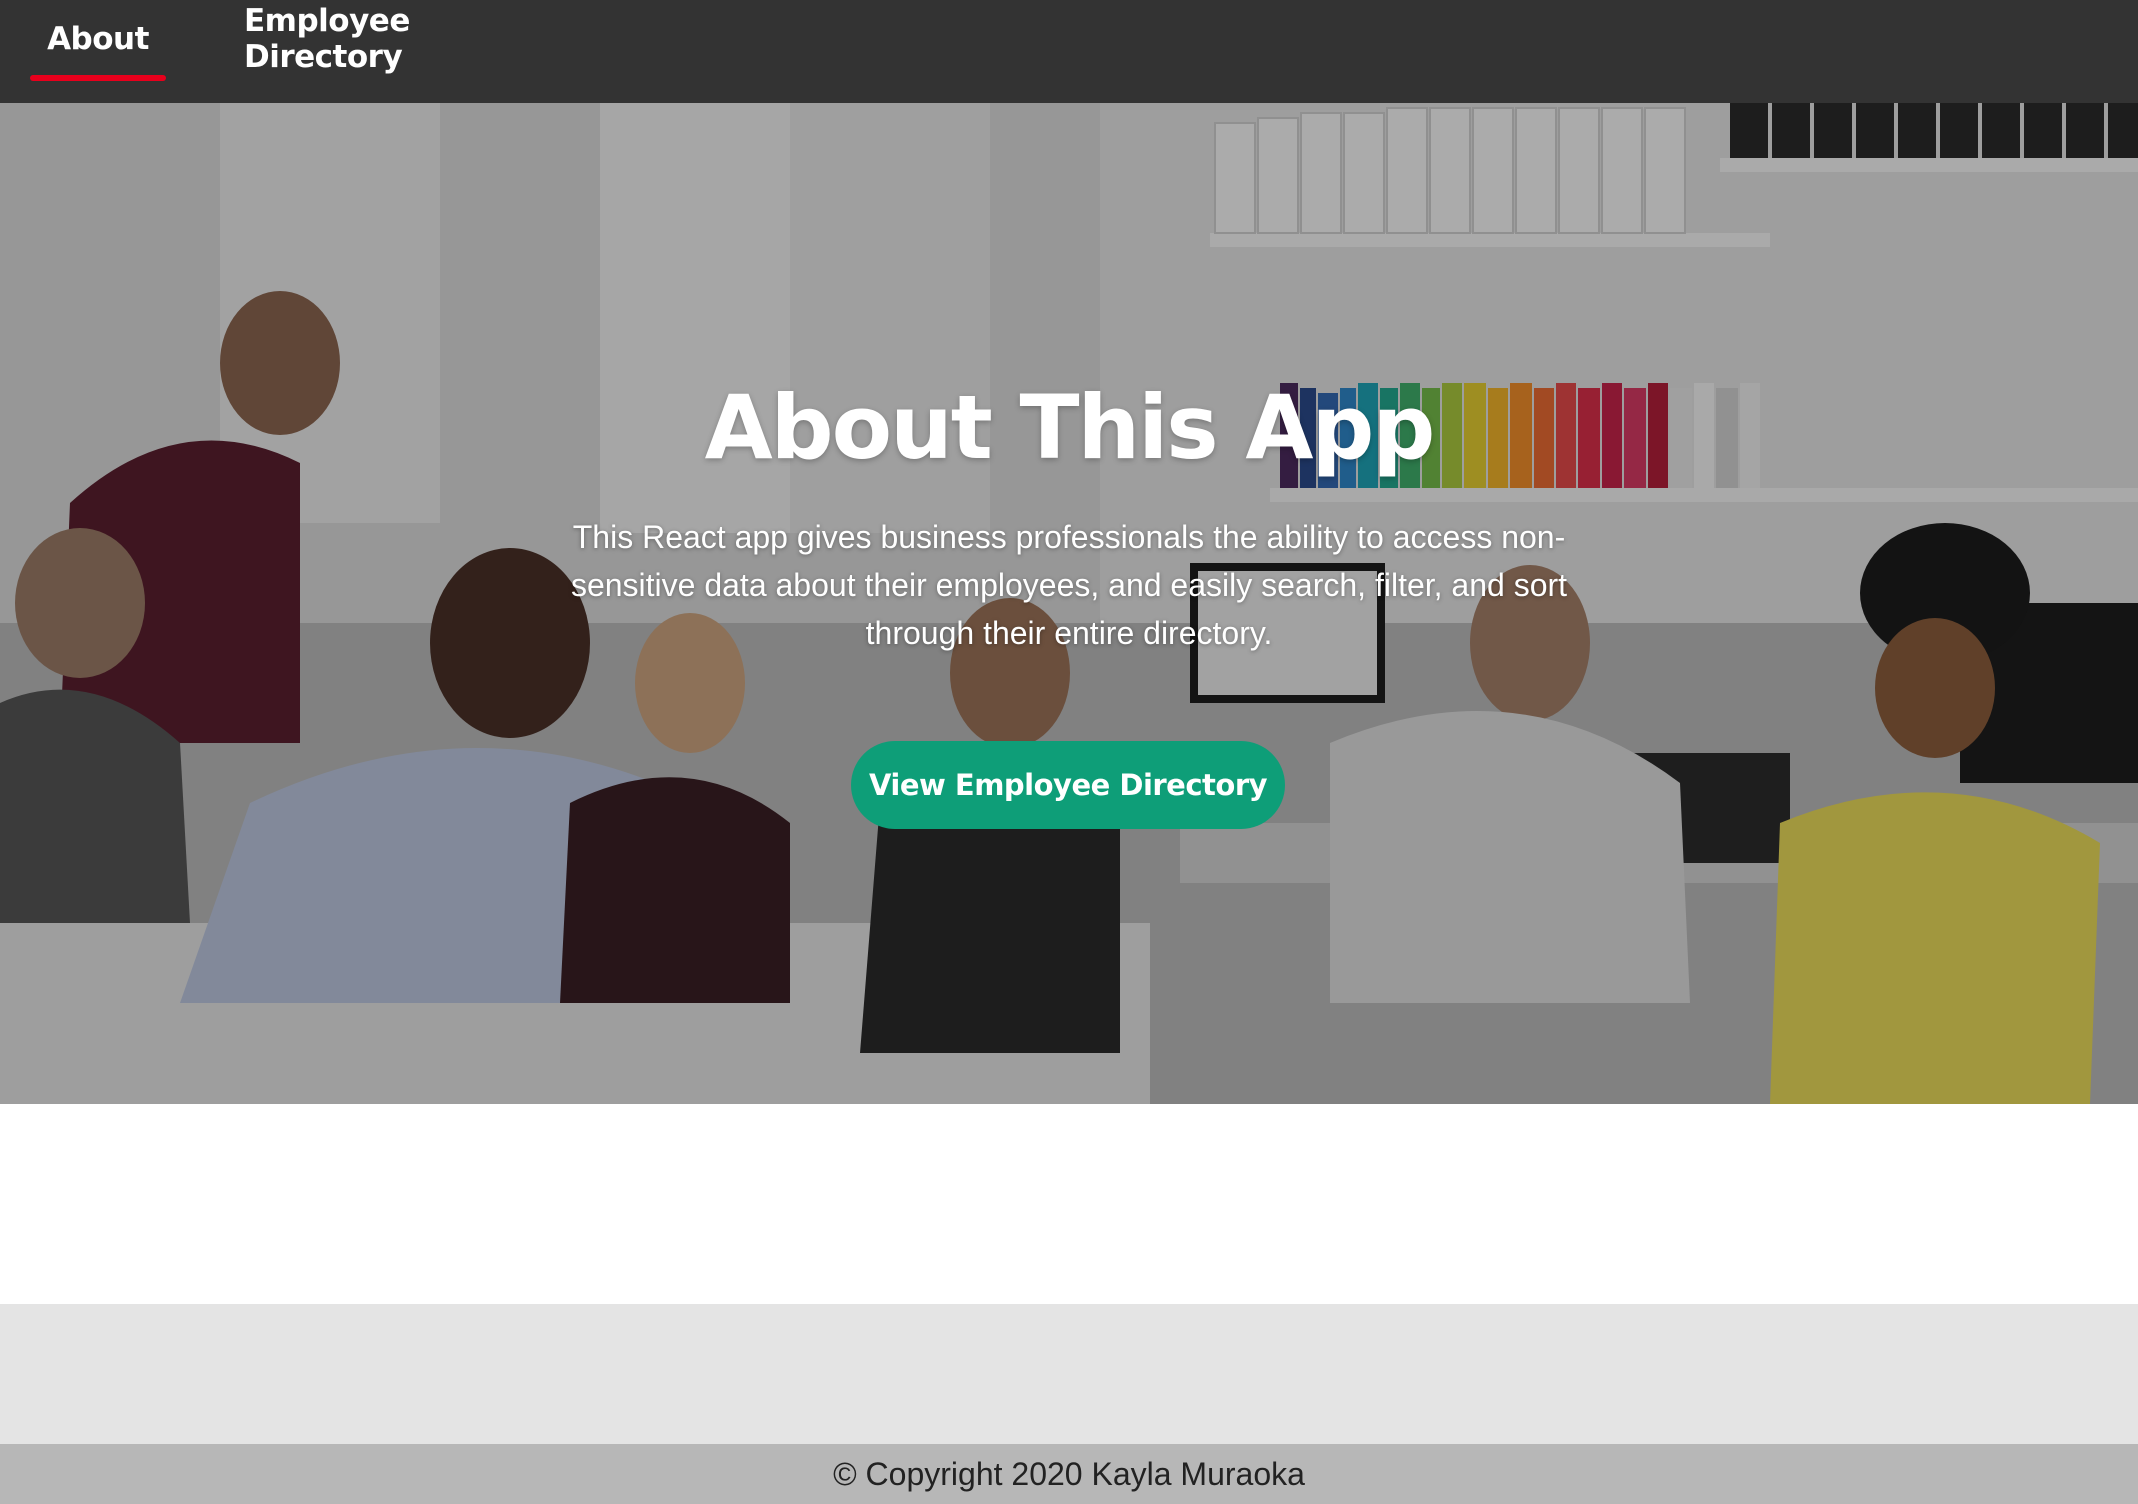 The height and width of the screenshot is (1504, 2138). I want to click on footer: © Copyright 2020 Kayla Muraoka, so click(1069, 1474).